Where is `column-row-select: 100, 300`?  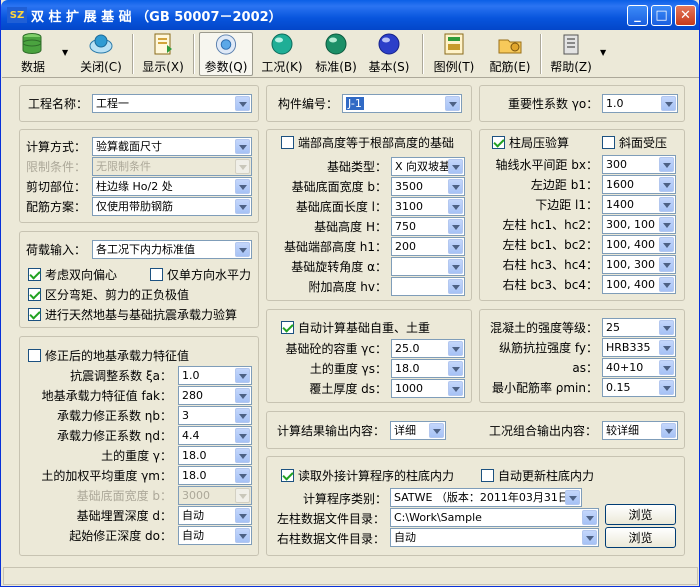 column-row-select: 100, 300 is located at coordinates (639, 264).